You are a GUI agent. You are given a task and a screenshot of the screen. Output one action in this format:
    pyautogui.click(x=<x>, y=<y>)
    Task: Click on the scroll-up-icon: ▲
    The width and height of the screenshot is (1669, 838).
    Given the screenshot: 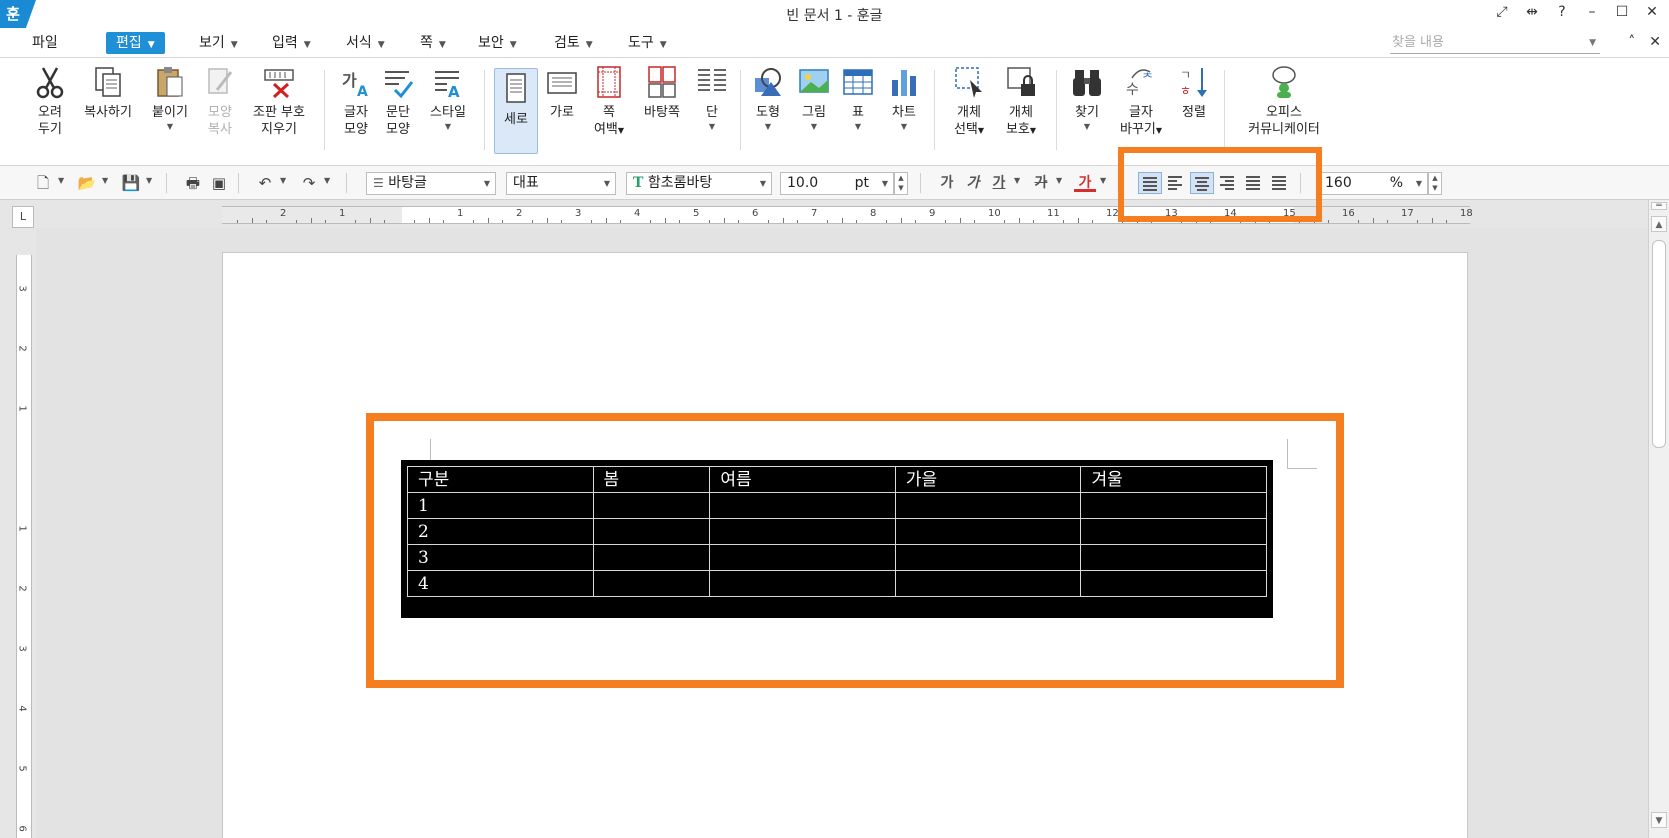 What is the action you would take?
    pyautogui.click(x=1659, y=224)
    